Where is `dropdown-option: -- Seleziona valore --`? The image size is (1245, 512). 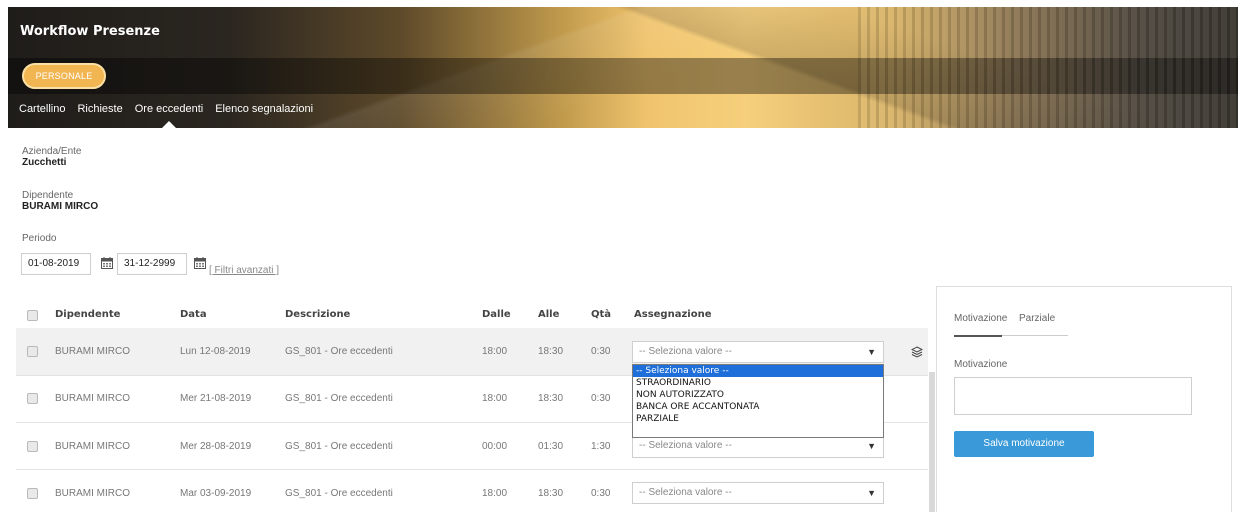 dropdown-option: -- Seleziona valore -- is located at coordinates (758, 371).